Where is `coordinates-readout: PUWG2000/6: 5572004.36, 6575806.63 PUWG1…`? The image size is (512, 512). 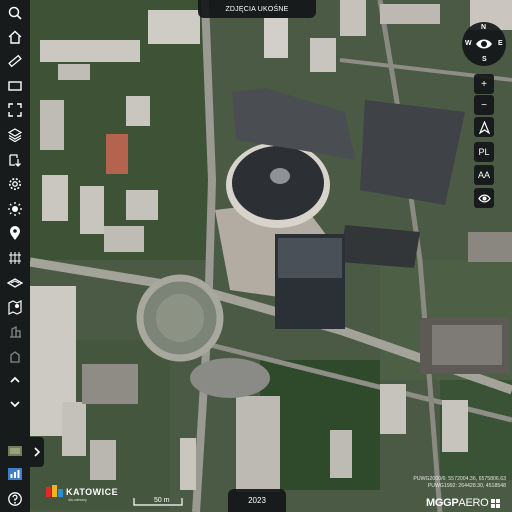 coordinates-readout: PUWG2000/6: 5572004.36, 6575806.63 PUWG1… is located at coordinates (436, 482).